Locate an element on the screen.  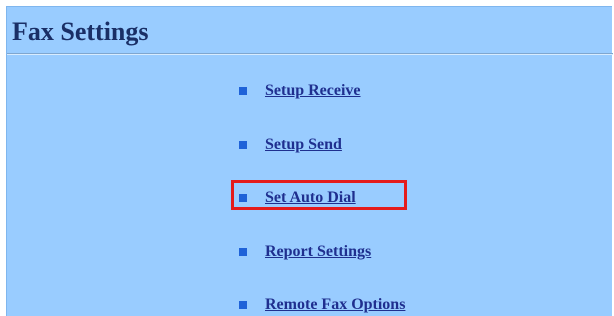
setup-receive-link: Setup Receive is located at coordinates (313, 91).